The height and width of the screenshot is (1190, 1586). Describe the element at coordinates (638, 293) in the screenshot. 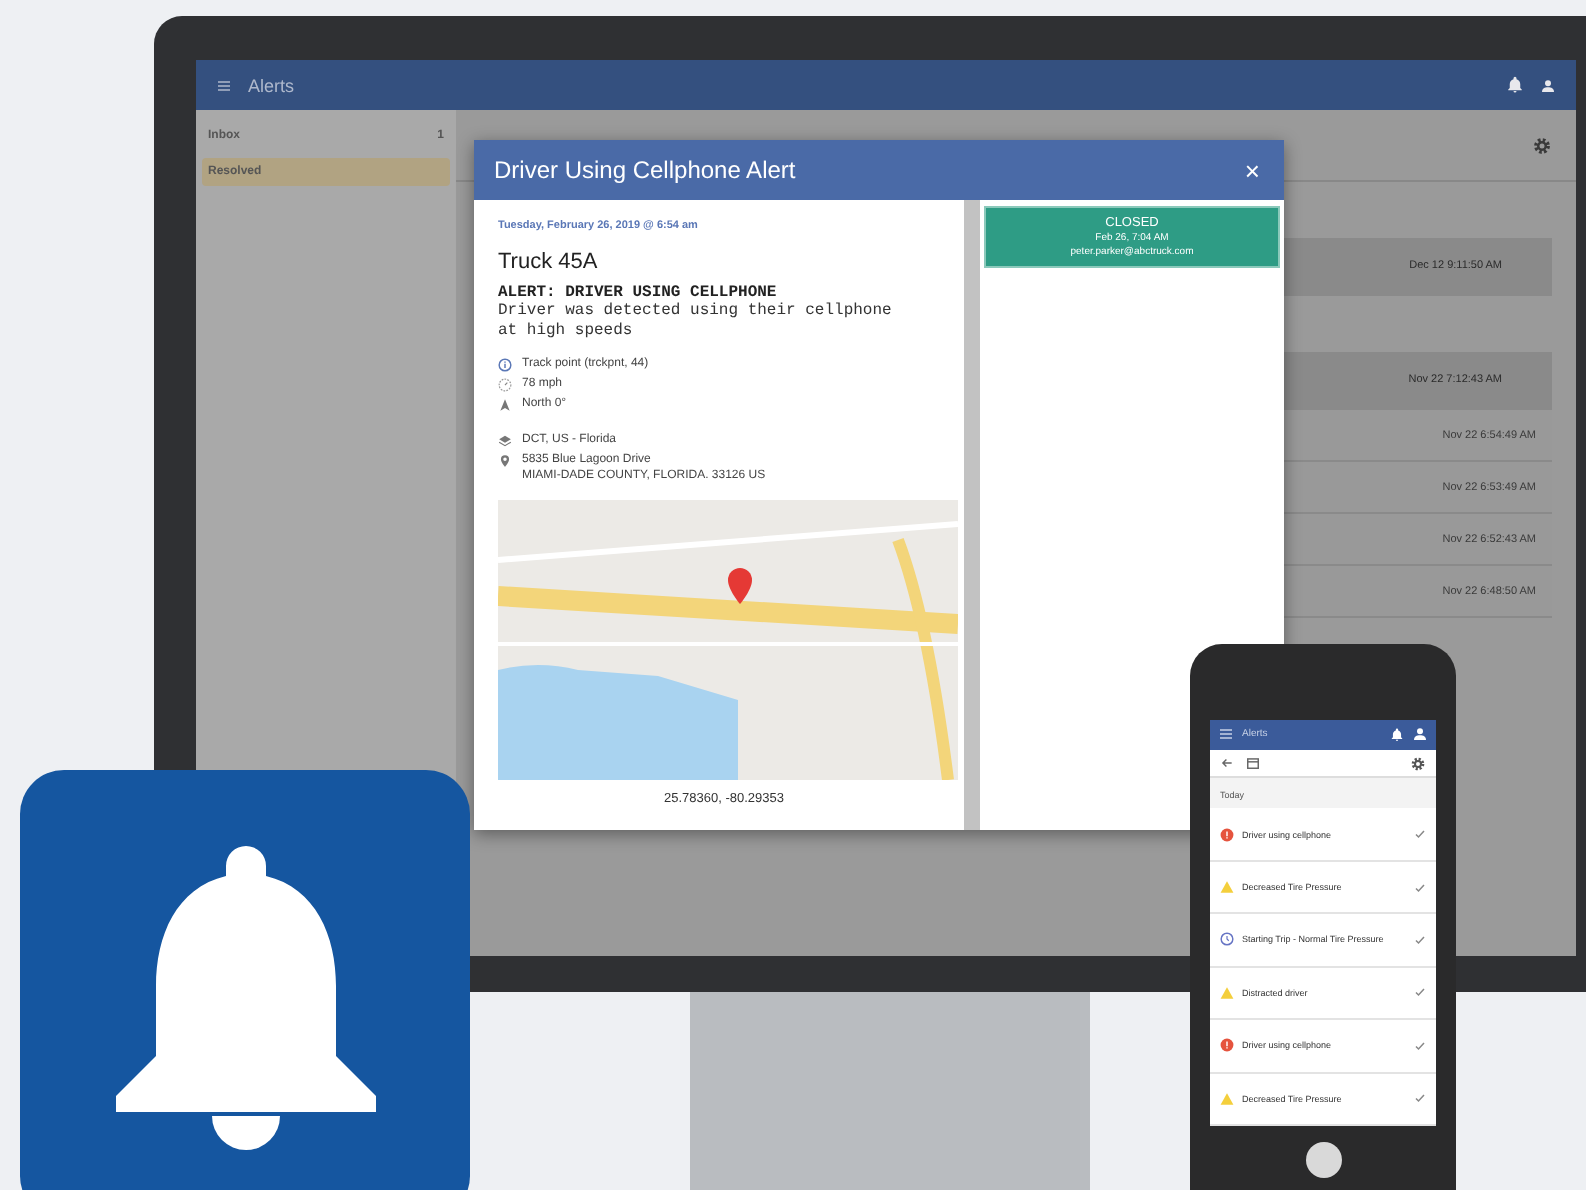

I see `alert-headline: ALERT: DRIVER USING CELLPHONE` at that location.